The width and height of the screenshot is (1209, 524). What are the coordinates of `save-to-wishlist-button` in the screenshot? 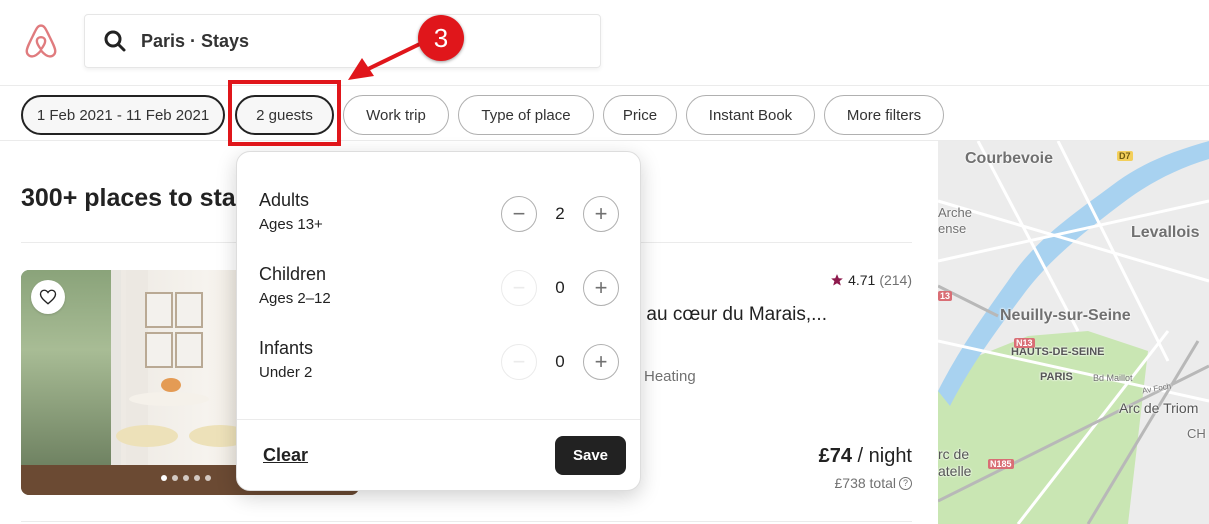 It's located at (48, 297).